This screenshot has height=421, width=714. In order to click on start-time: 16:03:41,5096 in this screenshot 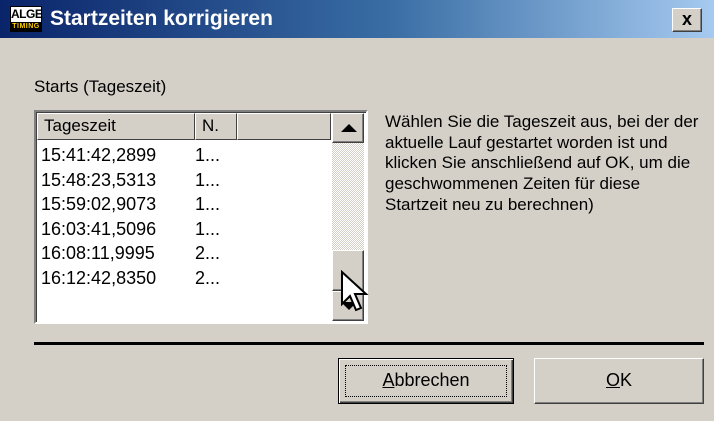, I will do `click(99, 228)`.